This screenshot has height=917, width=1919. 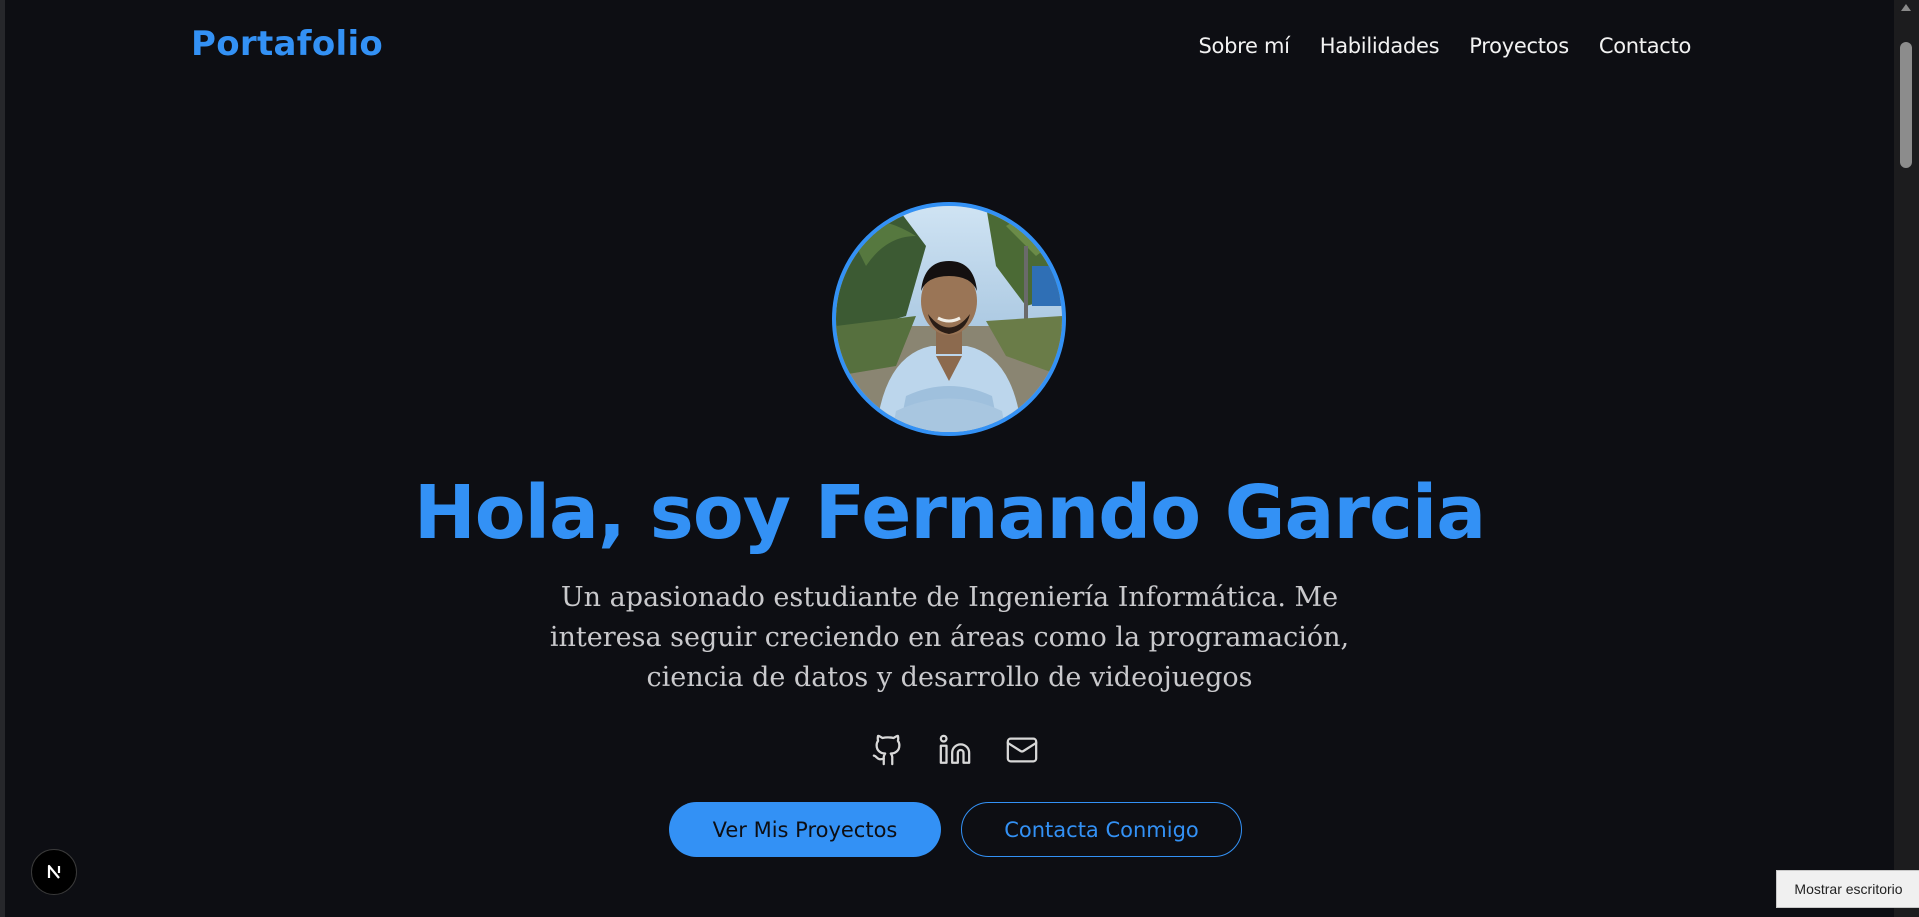 I want to click on nav-link-contacto: Contacto, so click(x=1645, y=46).